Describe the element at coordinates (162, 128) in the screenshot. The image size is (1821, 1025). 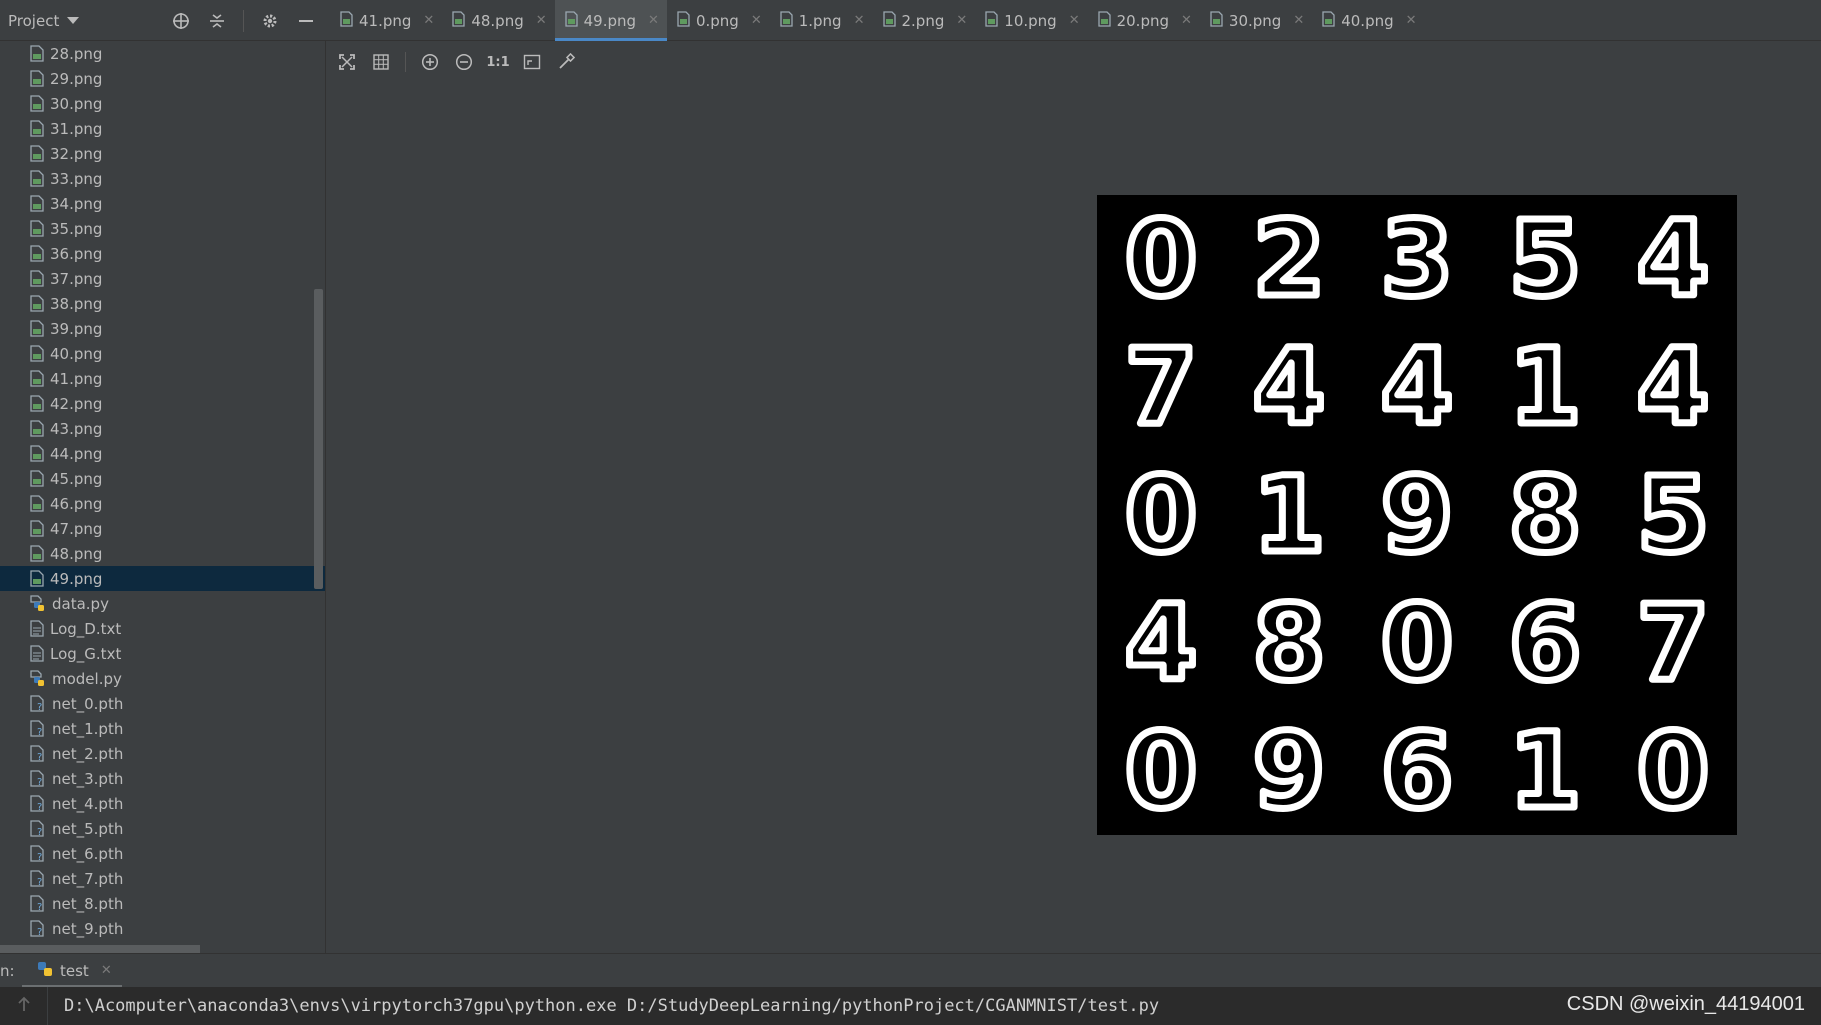
I see `tree-item: 31.png` at that location.